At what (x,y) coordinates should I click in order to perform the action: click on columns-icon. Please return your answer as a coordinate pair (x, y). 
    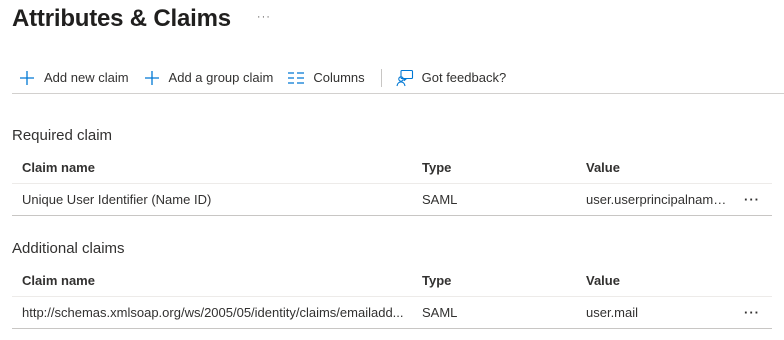
    Looking at the image, I should click on (296, 78).